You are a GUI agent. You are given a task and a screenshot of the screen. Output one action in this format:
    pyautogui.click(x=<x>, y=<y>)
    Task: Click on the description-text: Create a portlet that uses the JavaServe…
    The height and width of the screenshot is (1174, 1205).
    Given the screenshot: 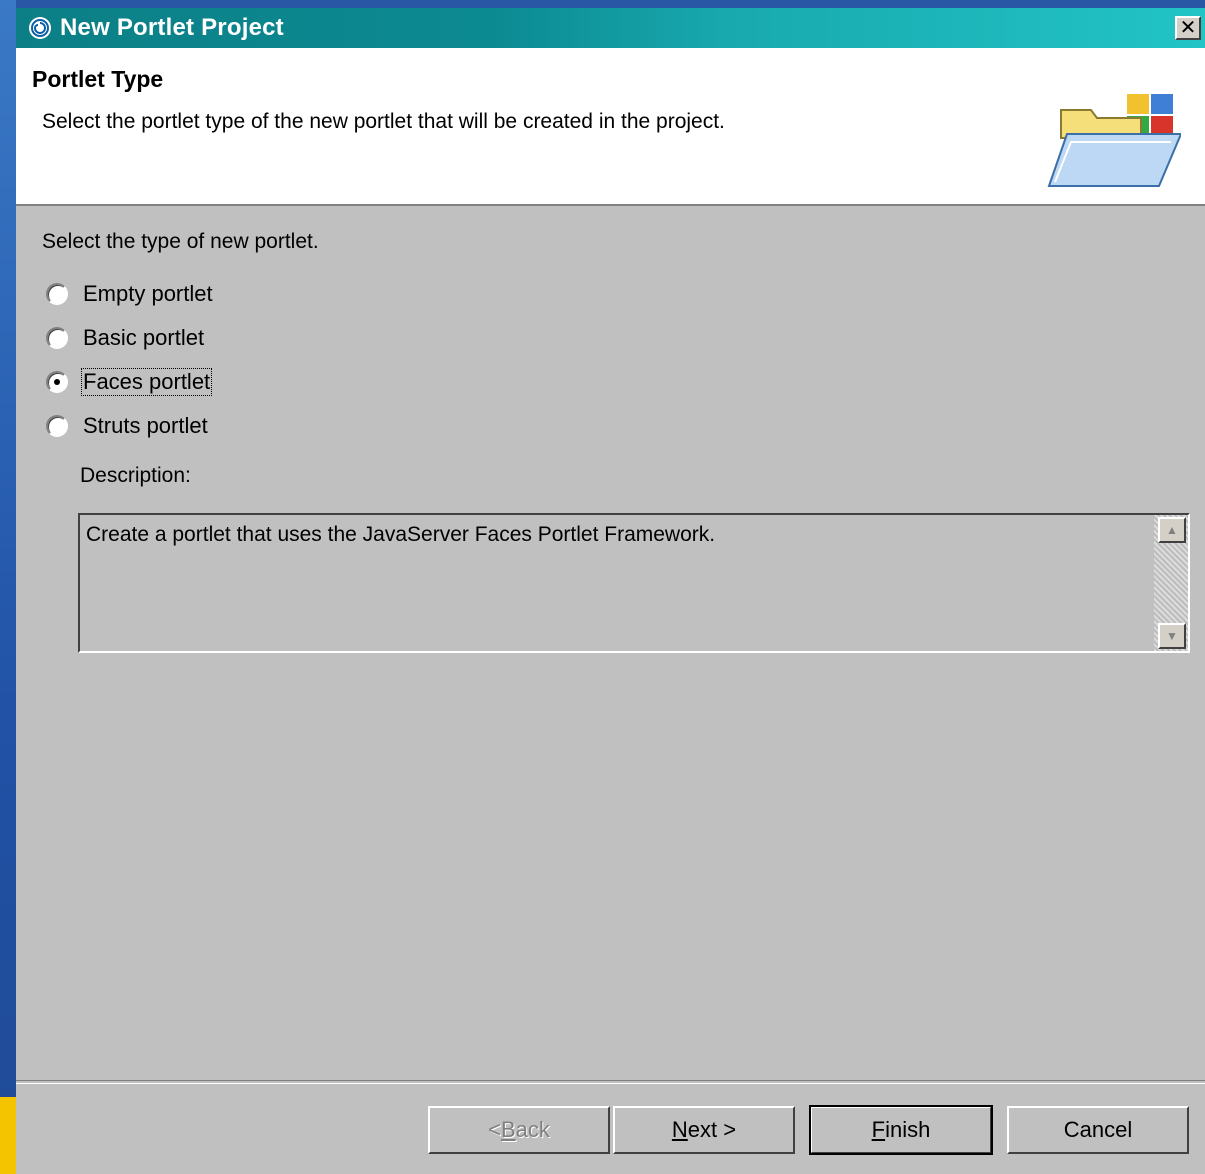 What is the action you would take?
    pyautogui.click(x=401, y=534)
    